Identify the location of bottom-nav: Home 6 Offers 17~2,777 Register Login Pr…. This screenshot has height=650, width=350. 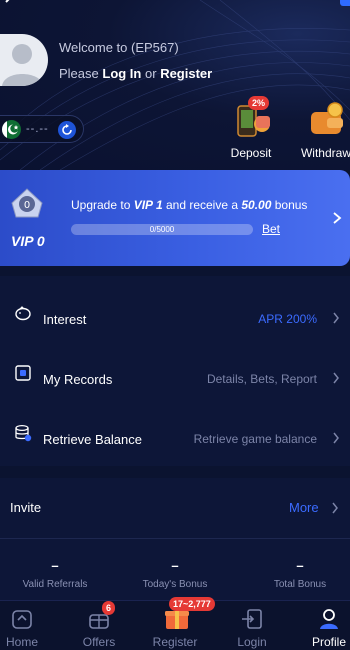
(175, 623).